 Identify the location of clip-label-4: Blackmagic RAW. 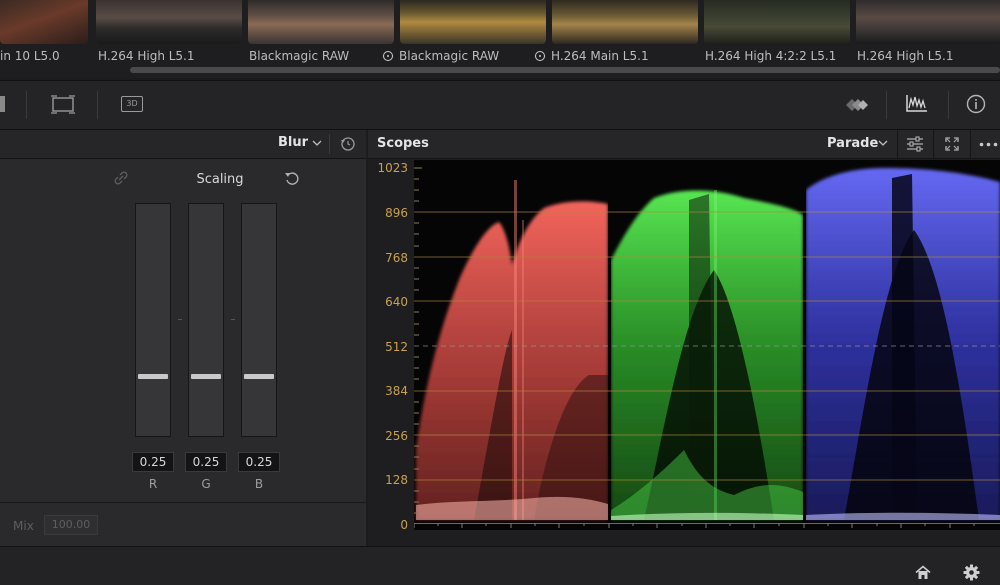
(441, 56).